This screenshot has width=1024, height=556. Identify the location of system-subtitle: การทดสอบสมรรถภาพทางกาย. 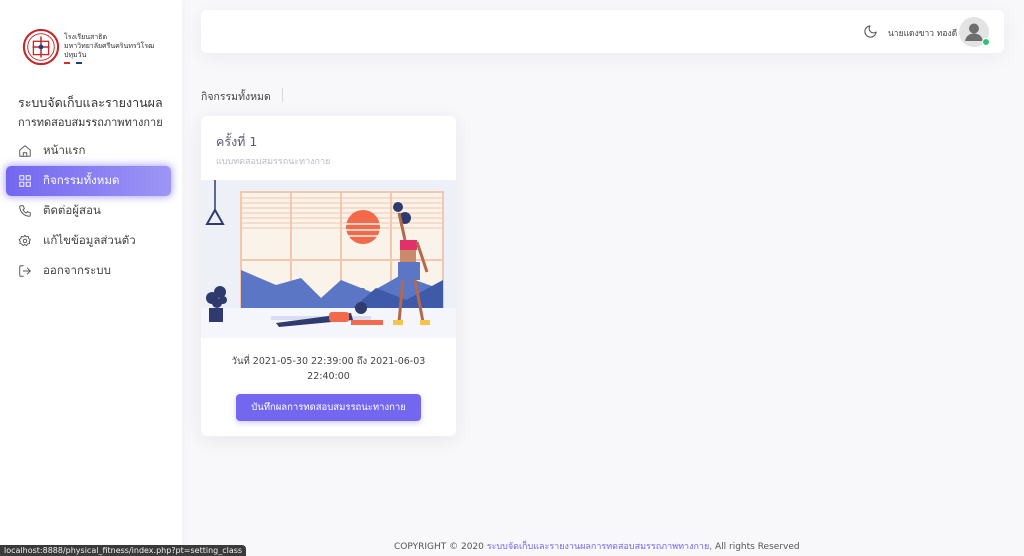
(90, 122).